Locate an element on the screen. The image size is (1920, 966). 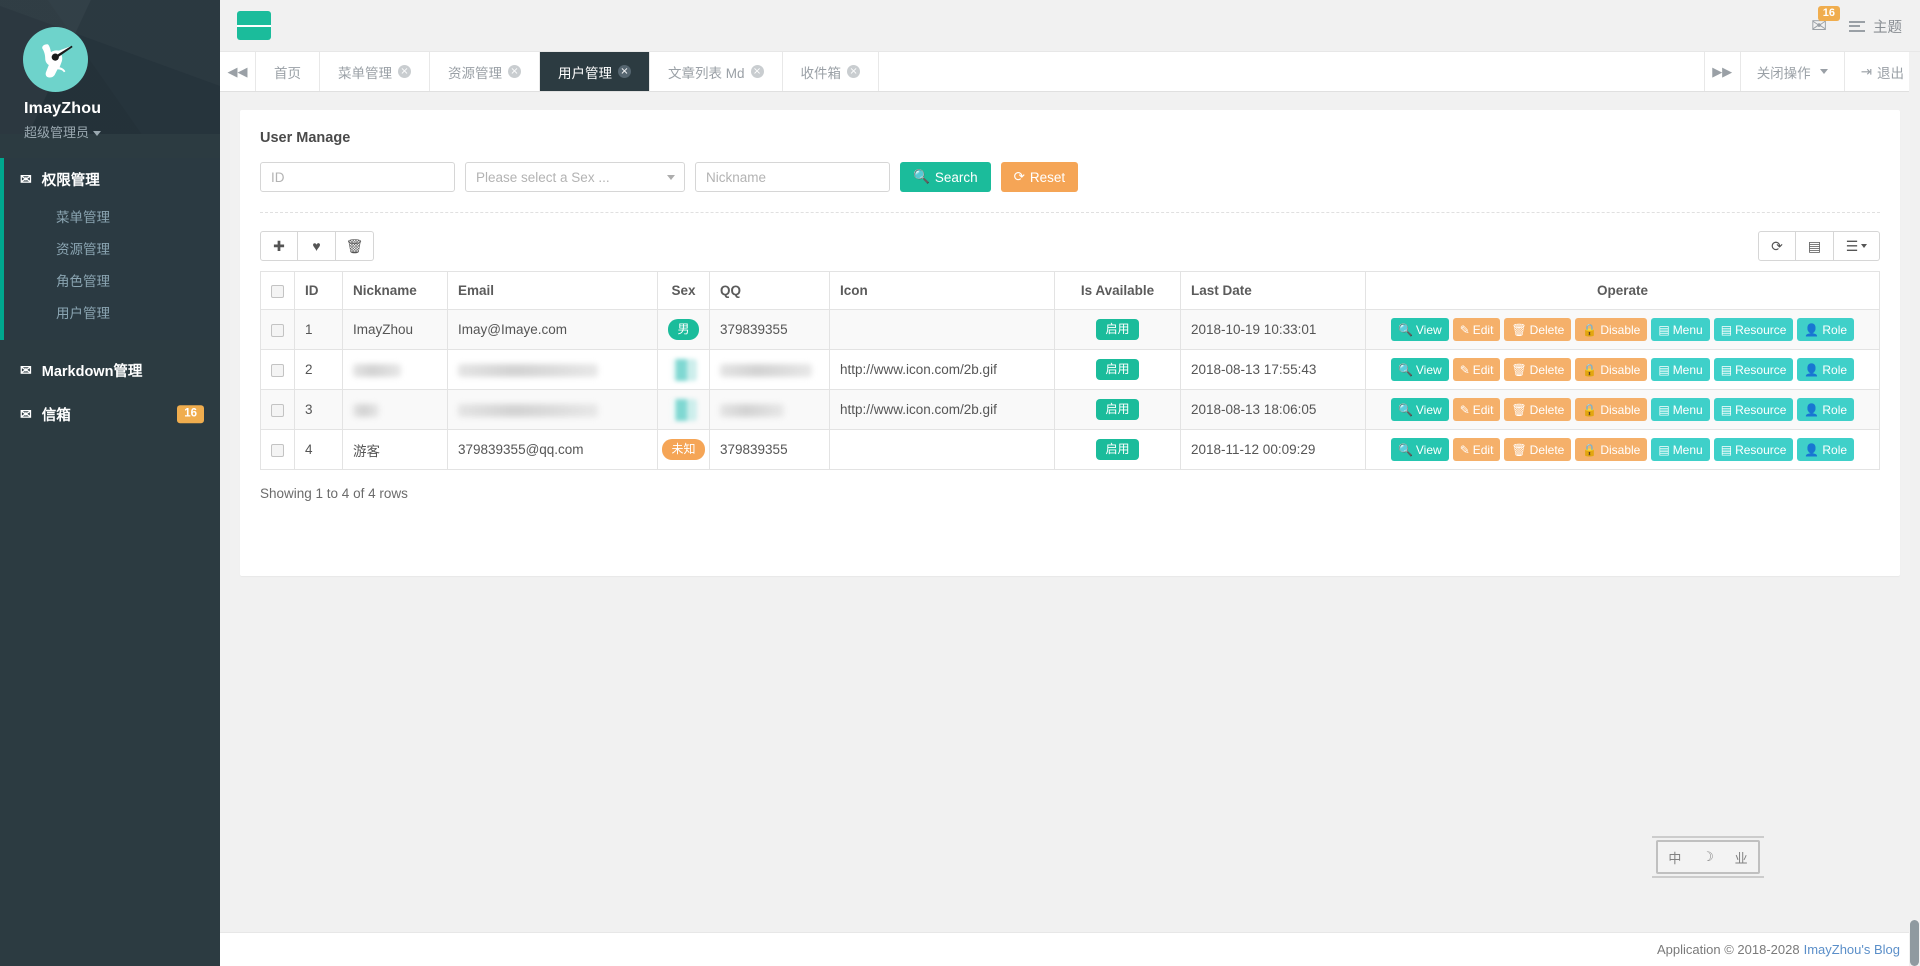
cell-email is located at coordinates (552, 369).